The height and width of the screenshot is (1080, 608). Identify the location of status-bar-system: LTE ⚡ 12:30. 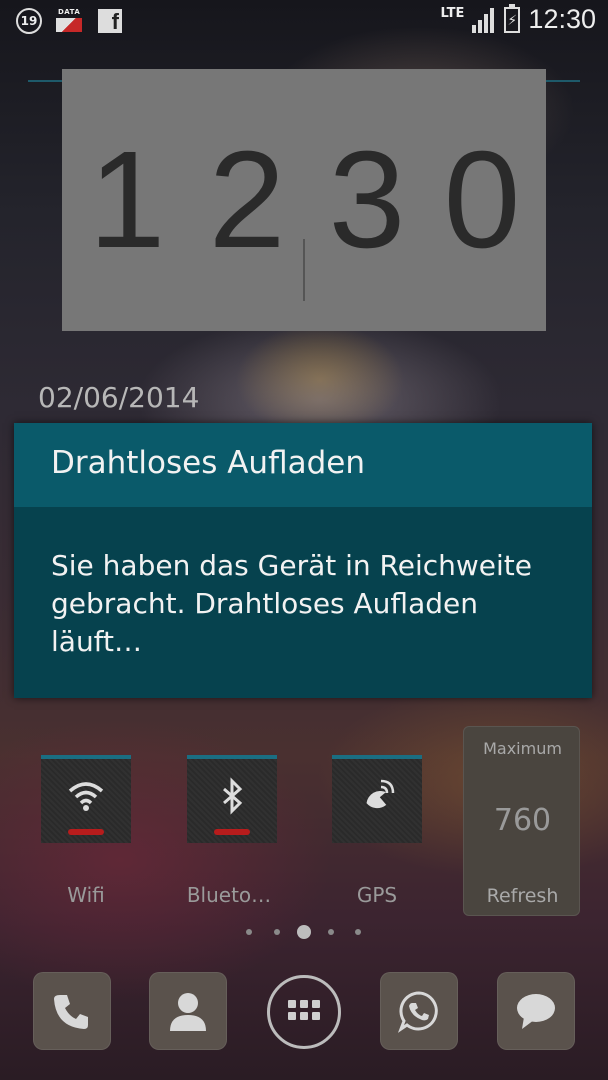
(518, 19).